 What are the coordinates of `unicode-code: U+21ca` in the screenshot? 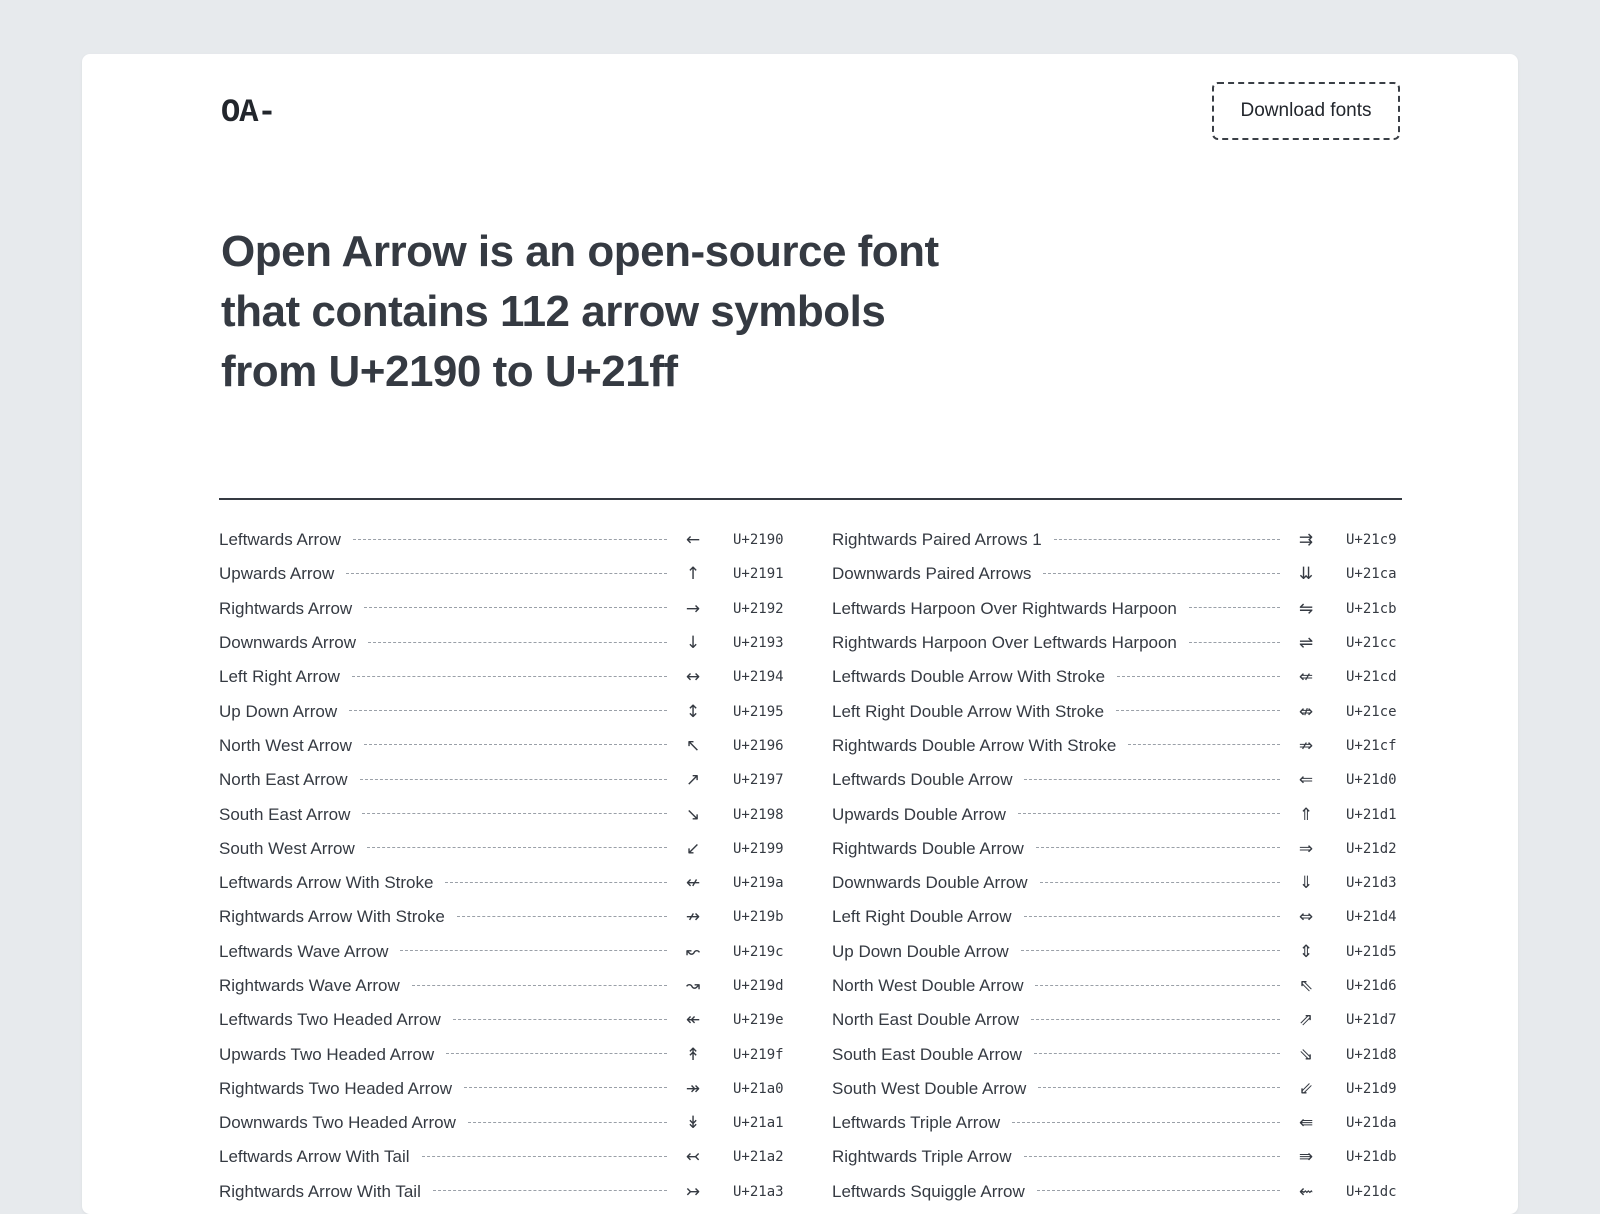 It's located at (1371, 574).